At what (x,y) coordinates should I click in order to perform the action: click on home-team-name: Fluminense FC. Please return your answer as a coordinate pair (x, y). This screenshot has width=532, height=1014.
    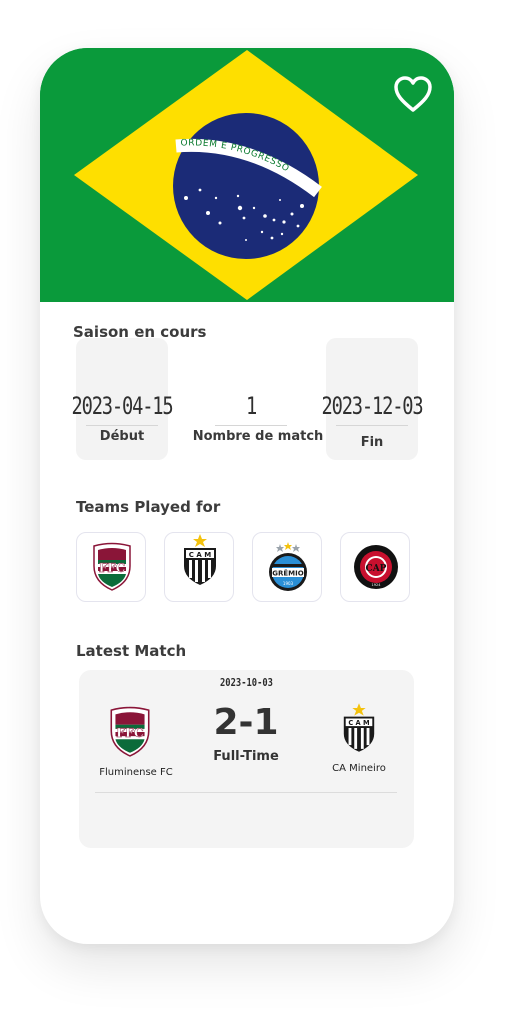
    Looking at the image, I should click on (136, 772).